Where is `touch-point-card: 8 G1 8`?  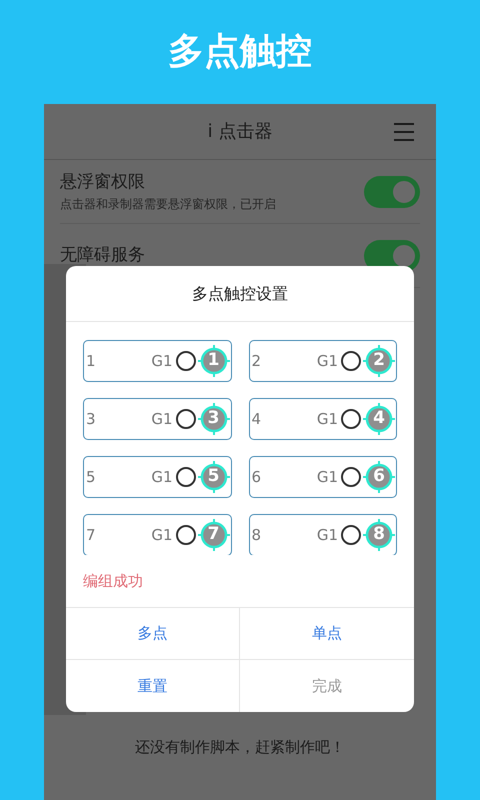
touch-point-card: 8 G1 8 is located at coordinates (322, 534).